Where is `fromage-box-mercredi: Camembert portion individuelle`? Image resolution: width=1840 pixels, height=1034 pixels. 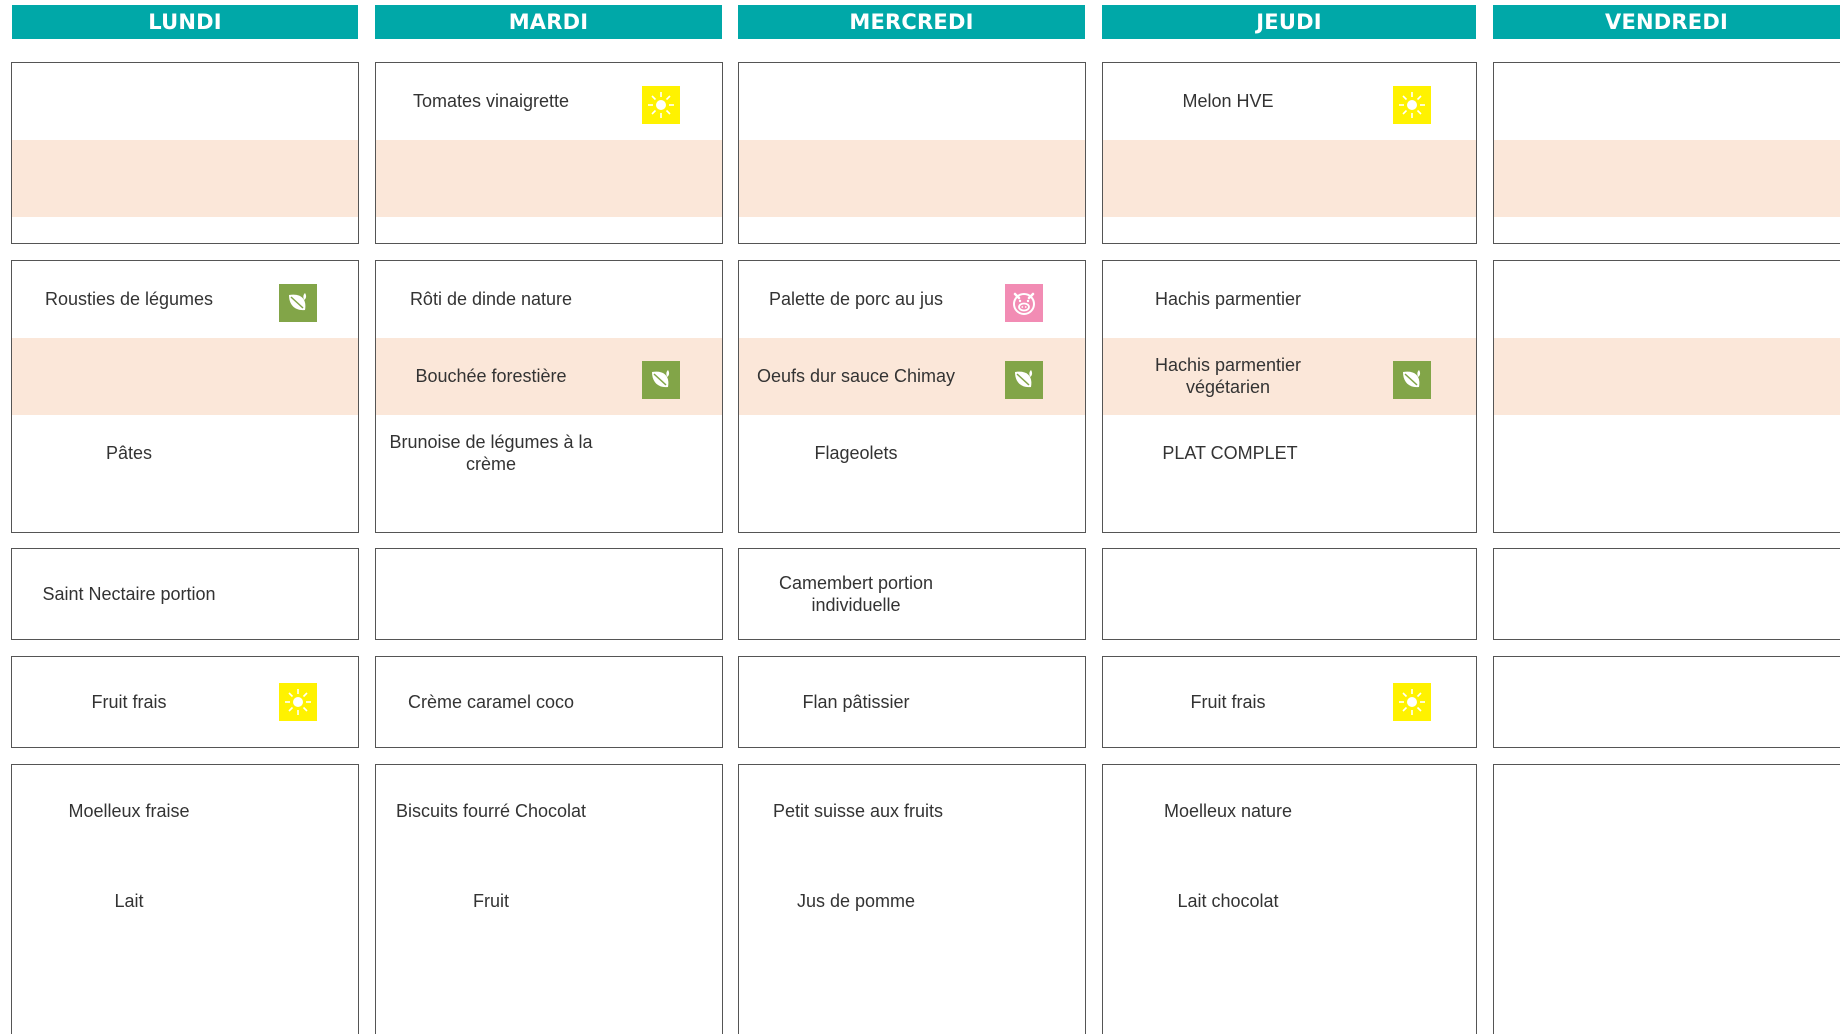 fromage-box-mercredi: Camembert portion individuelle is located at coordinates (912, 594).